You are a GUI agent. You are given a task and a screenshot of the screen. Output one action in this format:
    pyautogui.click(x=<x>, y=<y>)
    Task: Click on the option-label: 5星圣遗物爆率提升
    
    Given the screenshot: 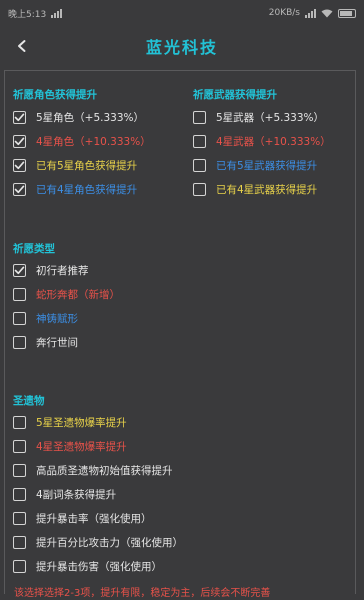 What is the action you would take?
    pyautogui.click(x=81, y=422)
    